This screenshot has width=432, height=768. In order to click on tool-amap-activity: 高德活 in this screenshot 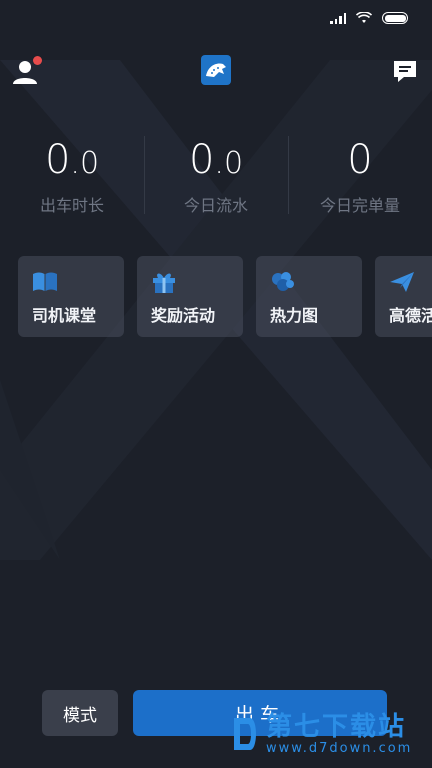, I will do `click(403, 296)`.